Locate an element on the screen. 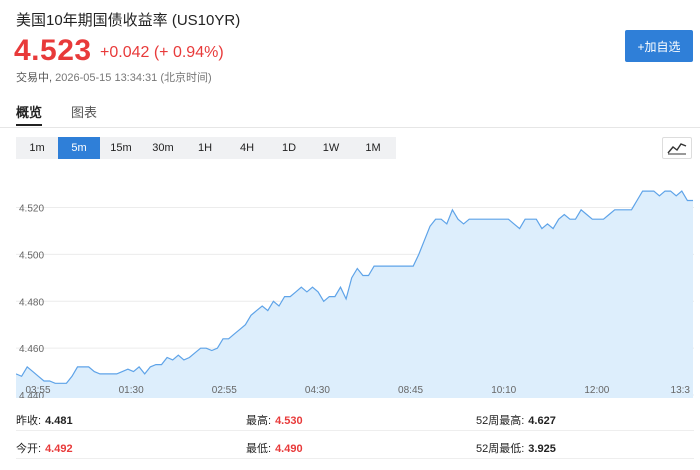 Image resolution: width=700 pixels, height=470 pixels. x-tick-label: 10:10 is located at coordinates (503, 390).